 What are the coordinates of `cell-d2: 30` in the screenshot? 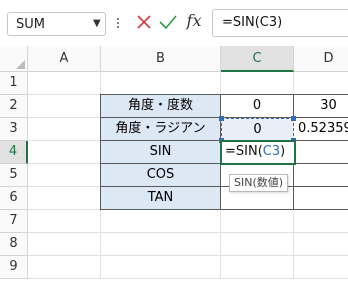 It's located at (321, 106).